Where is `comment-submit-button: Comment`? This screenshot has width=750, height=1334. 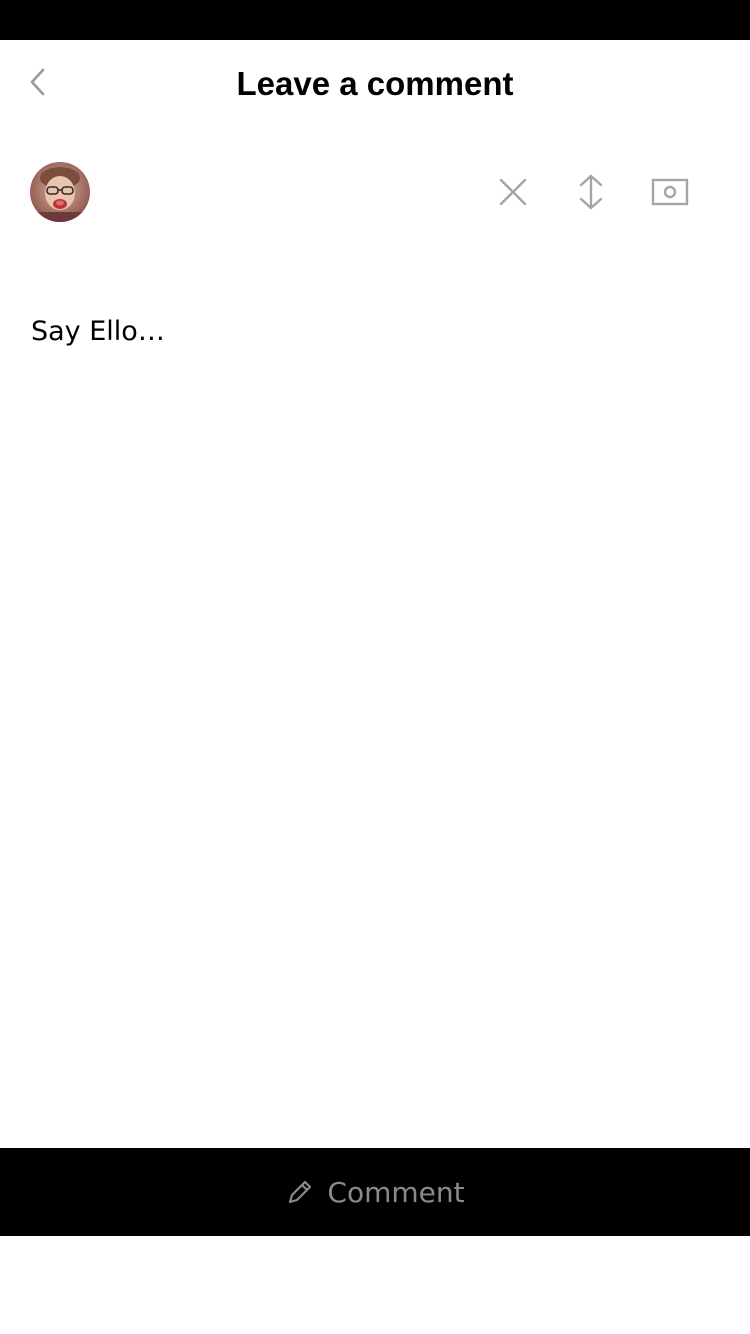 comment-submit-button: Comment is located at coordinates (375, 1192).